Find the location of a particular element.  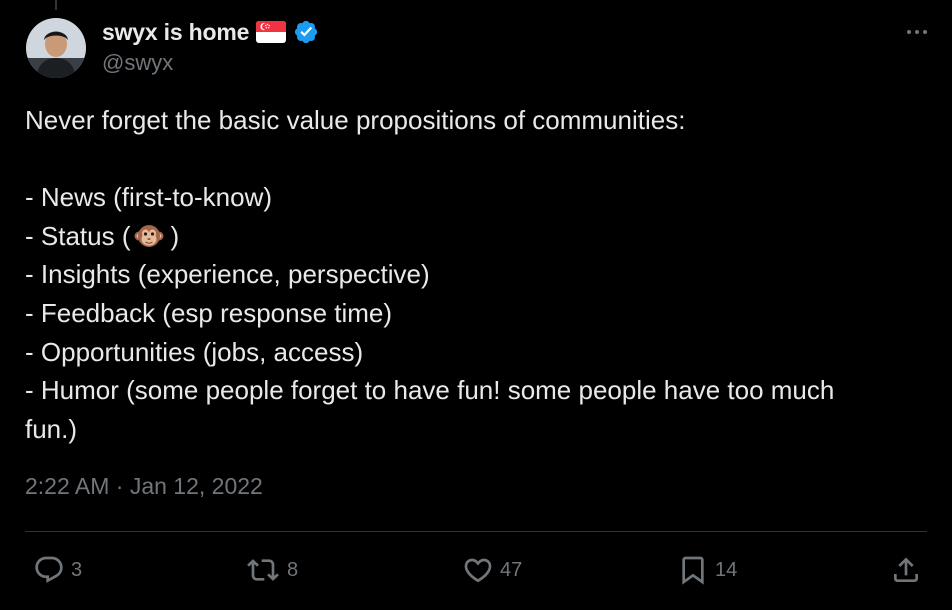

thread-connector-line is located at coordinates (56, 5).